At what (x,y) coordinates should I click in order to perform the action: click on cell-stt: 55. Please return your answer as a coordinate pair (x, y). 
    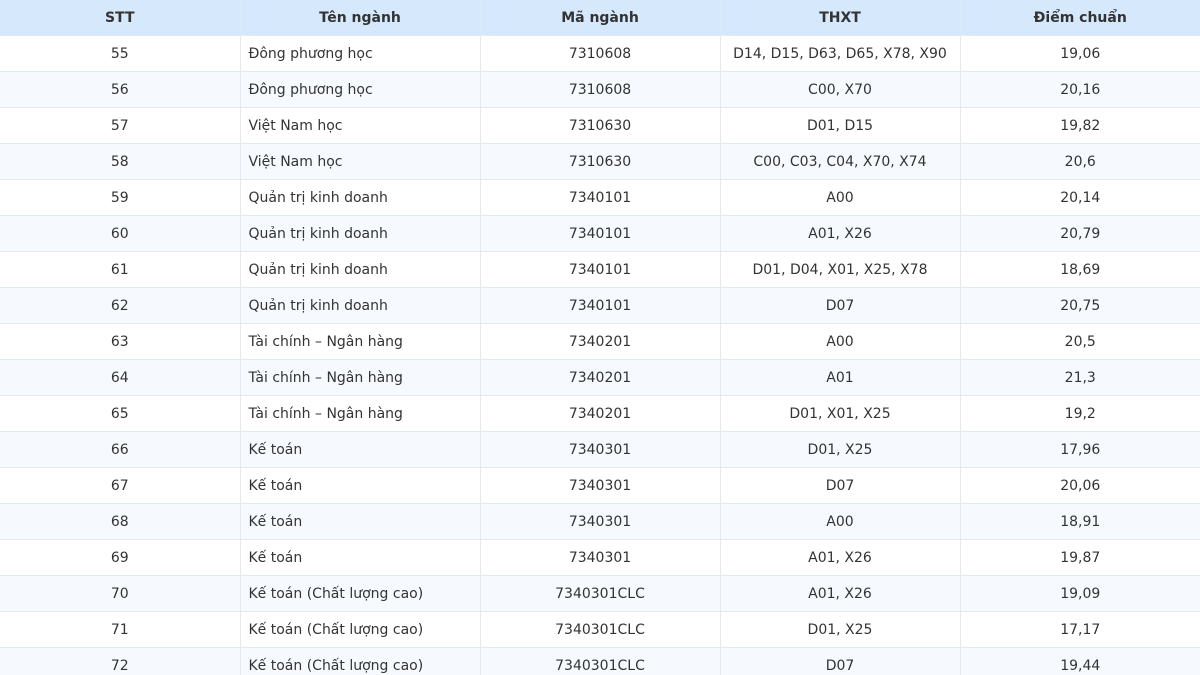
    Looking at the image, I should click on (120, 53).